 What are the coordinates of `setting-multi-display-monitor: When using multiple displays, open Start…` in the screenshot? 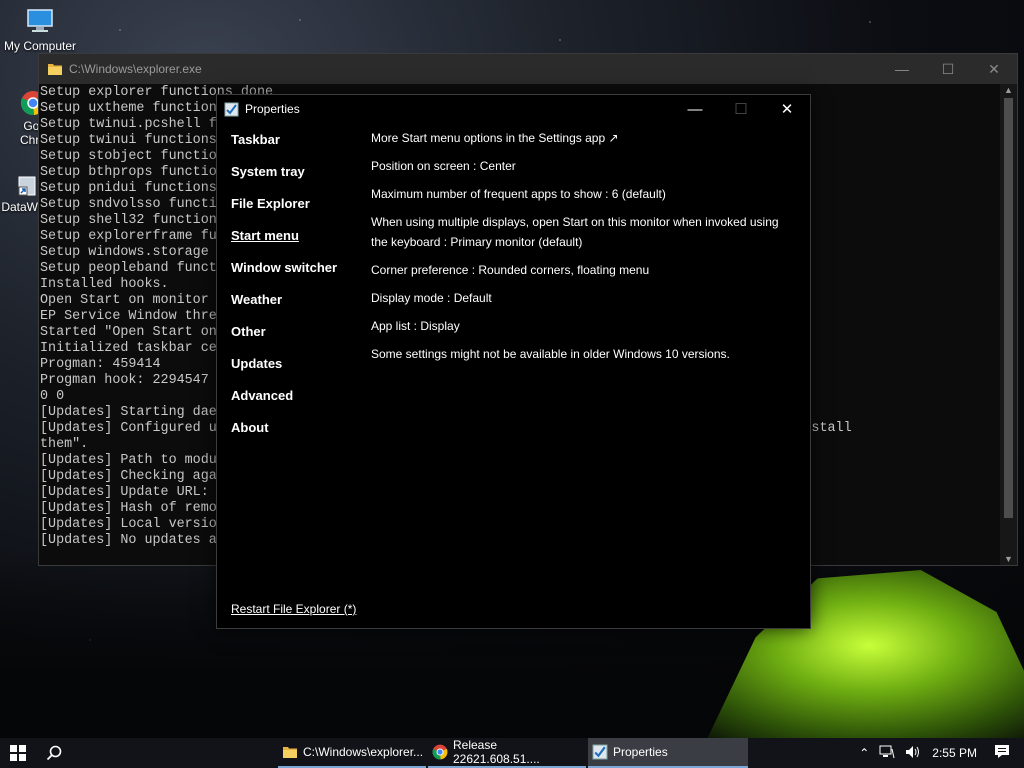 It's located at (583, 232).